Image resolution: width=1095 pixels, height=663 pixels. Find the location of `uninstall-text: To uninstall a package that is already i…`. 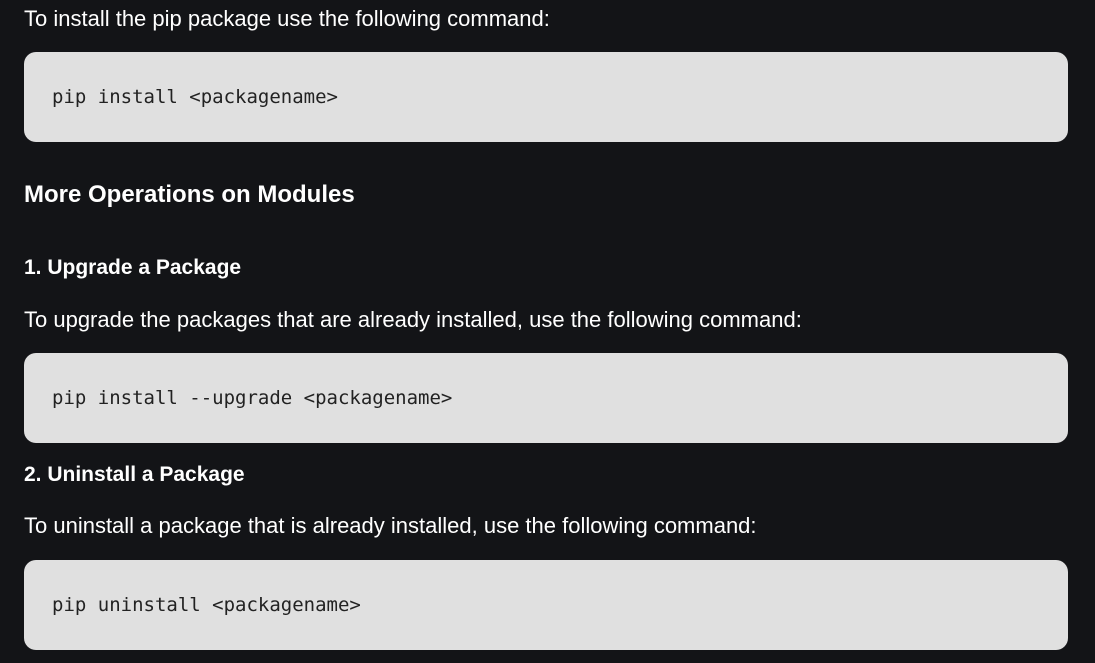

uninstall-text: To uninstall a package that is already i… is located at coordinates (390, 525).